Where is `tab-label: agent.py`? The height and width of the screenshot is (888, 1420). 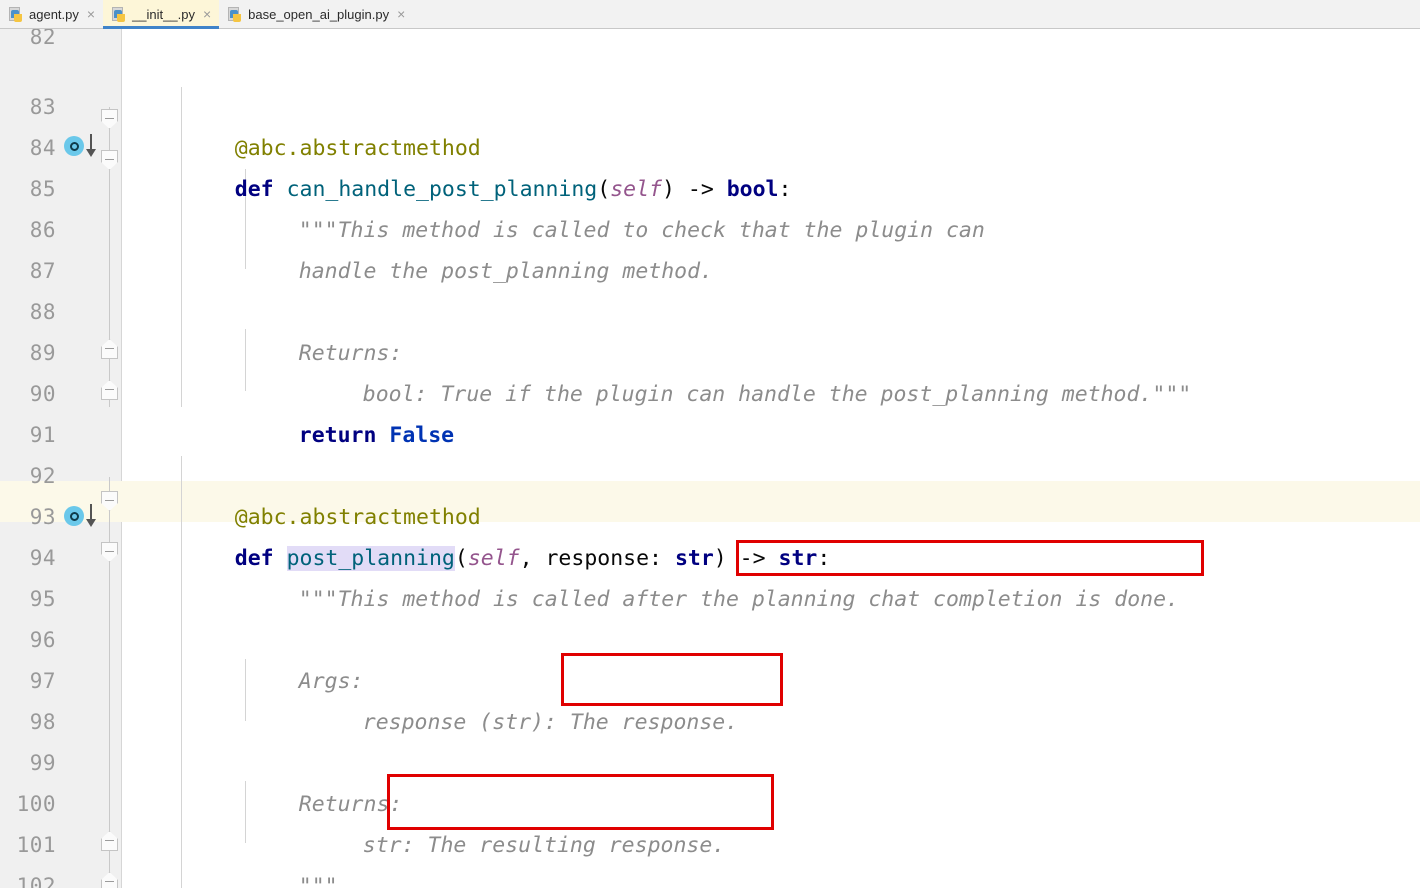 tab-label: agent.py is located at coordinates (54, 14).